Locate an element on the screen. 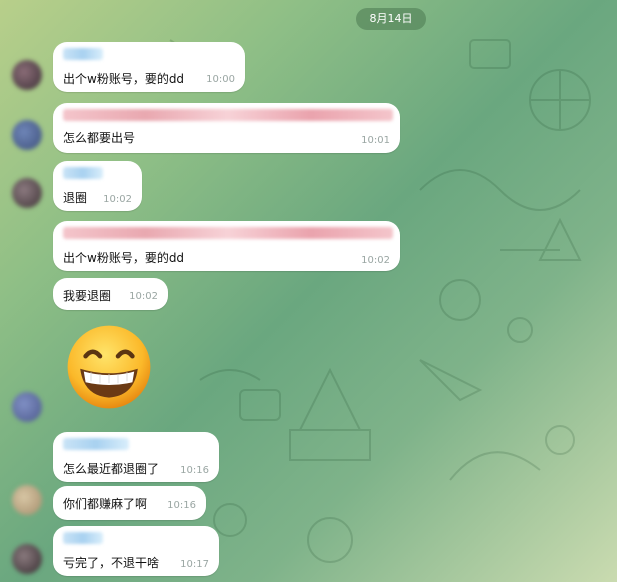 The image size is (617, 582). message-bubble: 怎么都要出号 10:01 is located at coordinates (226, 128).